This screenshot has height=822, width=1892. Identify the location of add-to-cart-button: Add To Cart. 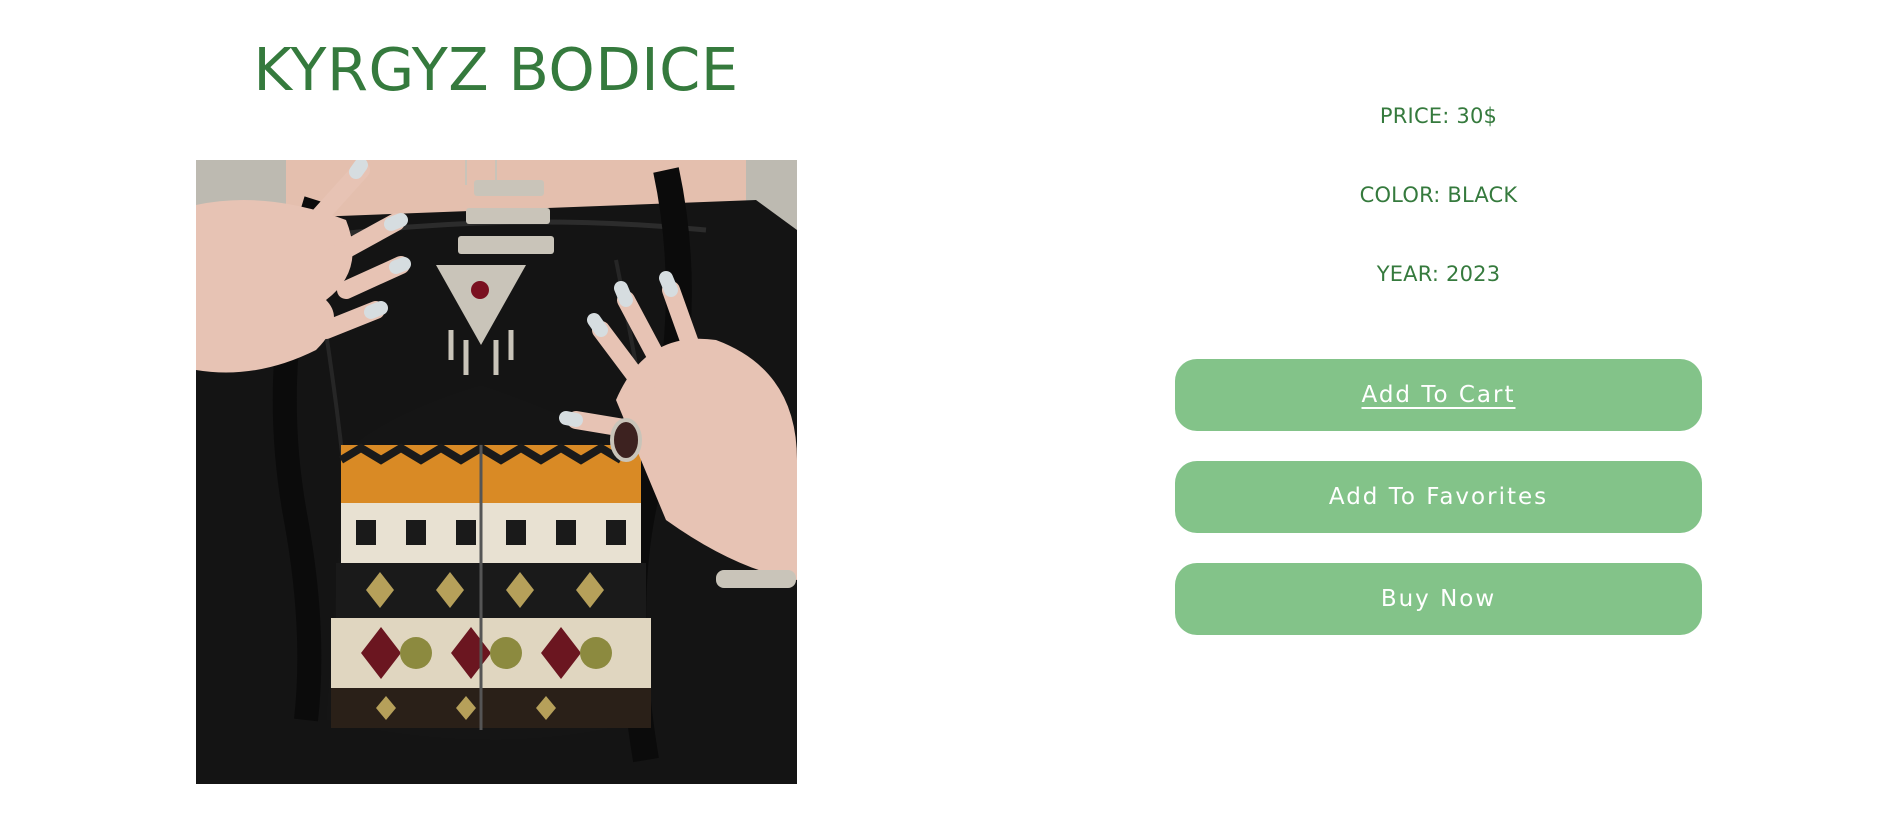
(1438, 395).